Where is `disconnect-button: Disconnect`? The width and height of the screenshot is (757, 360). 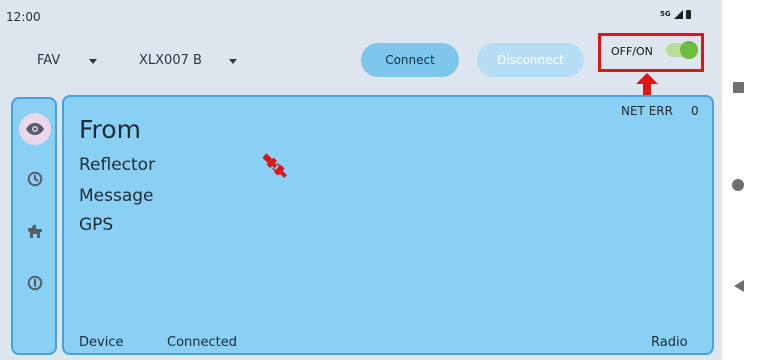
disconnect-button: Disconnect is located at coordinates (530, 60).